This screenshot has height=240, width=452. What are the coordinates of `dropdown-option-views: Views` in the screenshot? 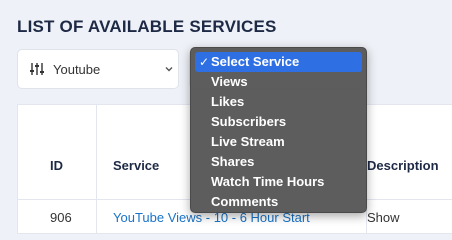 It's located at (278, 82).